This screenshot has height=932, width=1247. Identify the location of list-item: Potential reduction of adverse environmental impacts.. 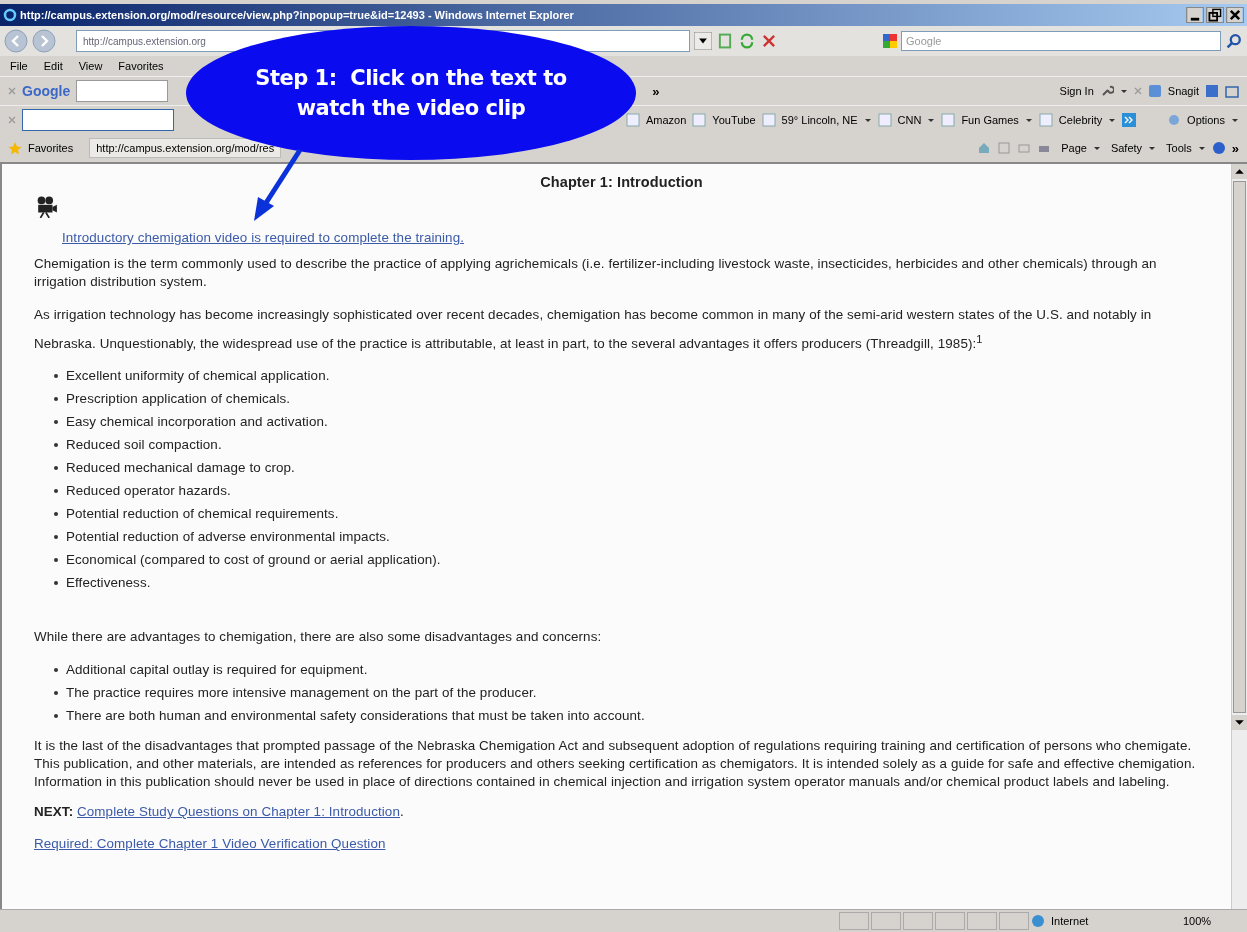
(228, 537).